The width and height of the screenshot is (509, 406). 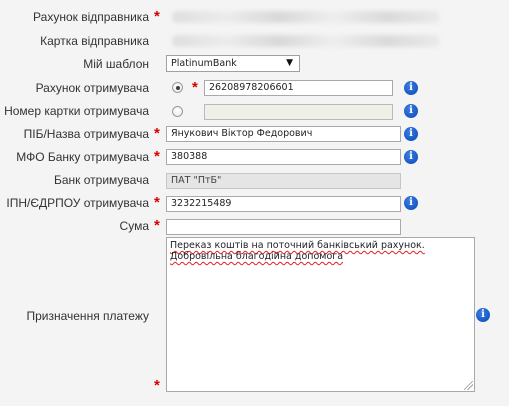 I want to click on radio-selected-dot, so click(x=177, y=87).